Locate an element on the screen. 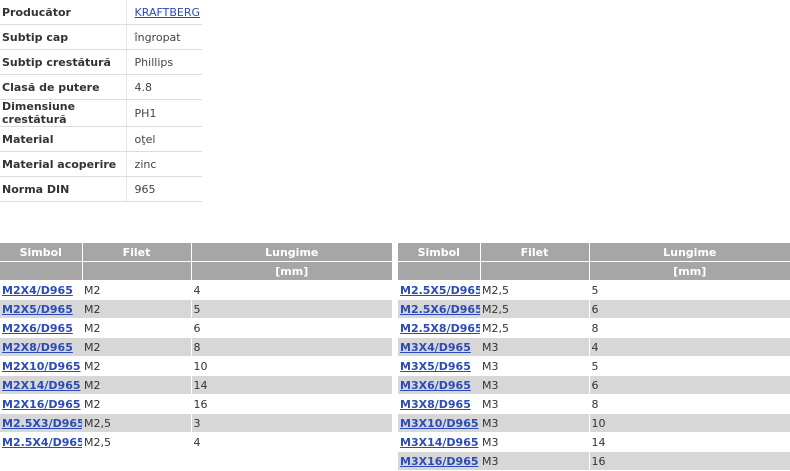  product-symbol-link: M3X14/D965 is located at coordinates (439, 442).